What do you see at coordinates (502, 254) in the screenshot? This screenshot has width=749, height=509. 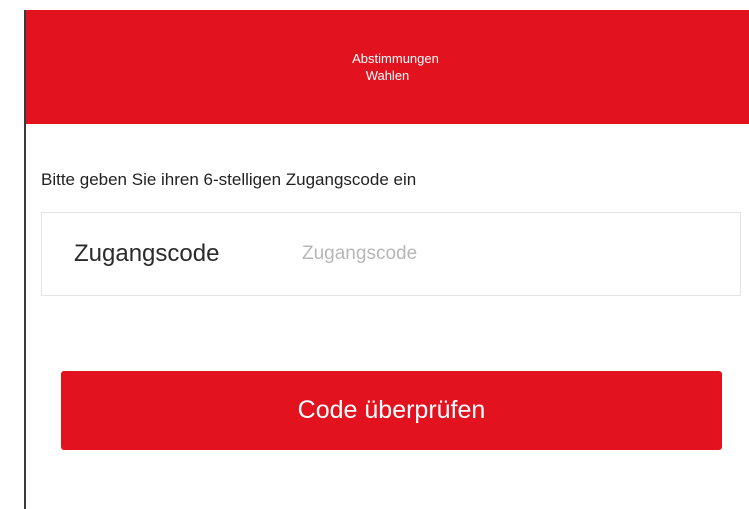 I see `access-code-input` at bounding box center [502, 254].